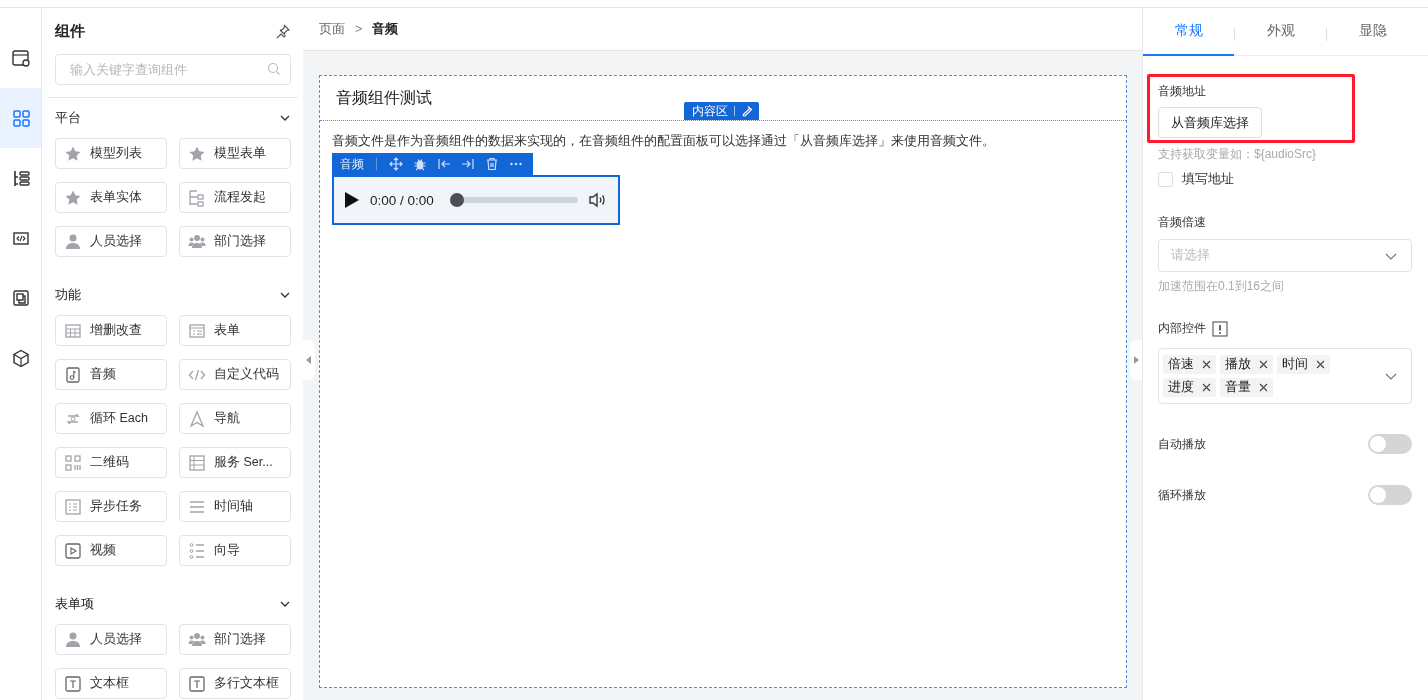  What do you see at coordinates (1189, 387) in the screenshot?
I see `tag: 进度` at bounding box center [1189, 387].